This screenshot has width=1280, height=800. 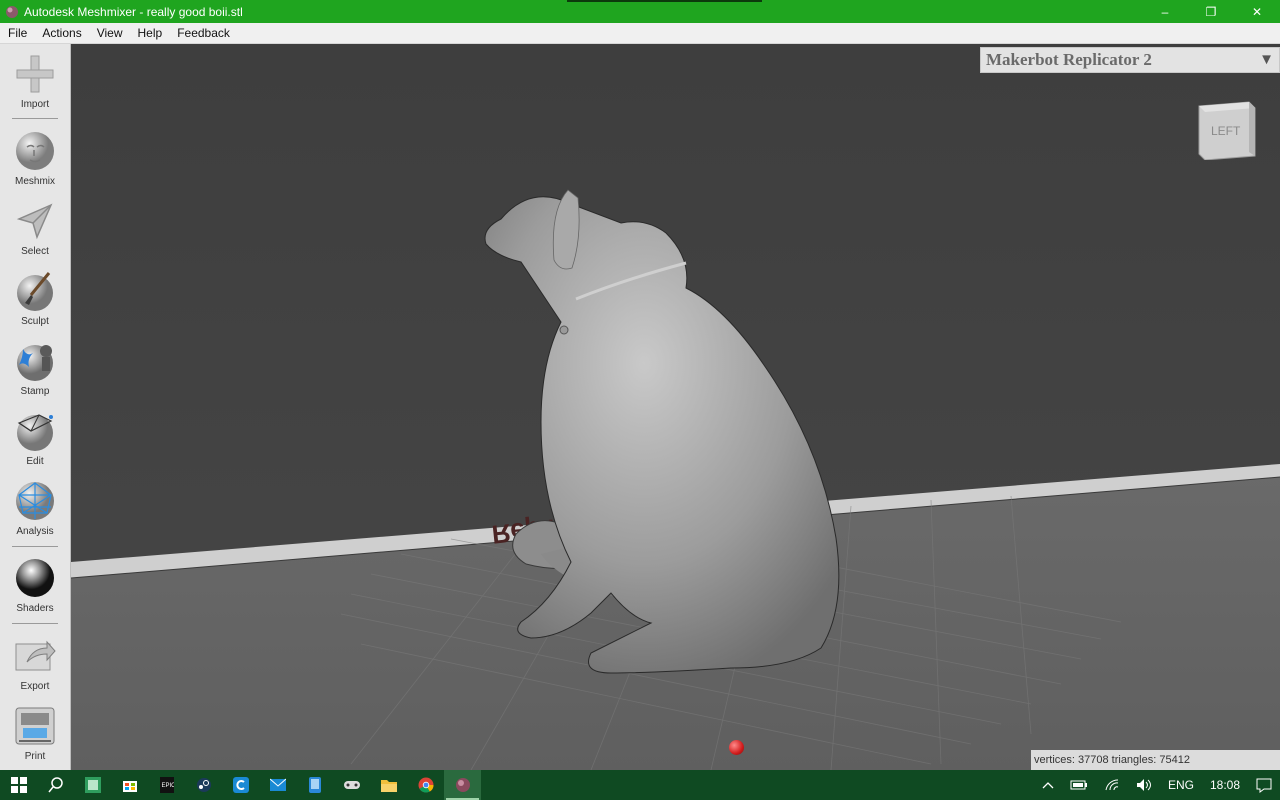 I want to click on edit-sphere-icon, so click(x=35, y=432).